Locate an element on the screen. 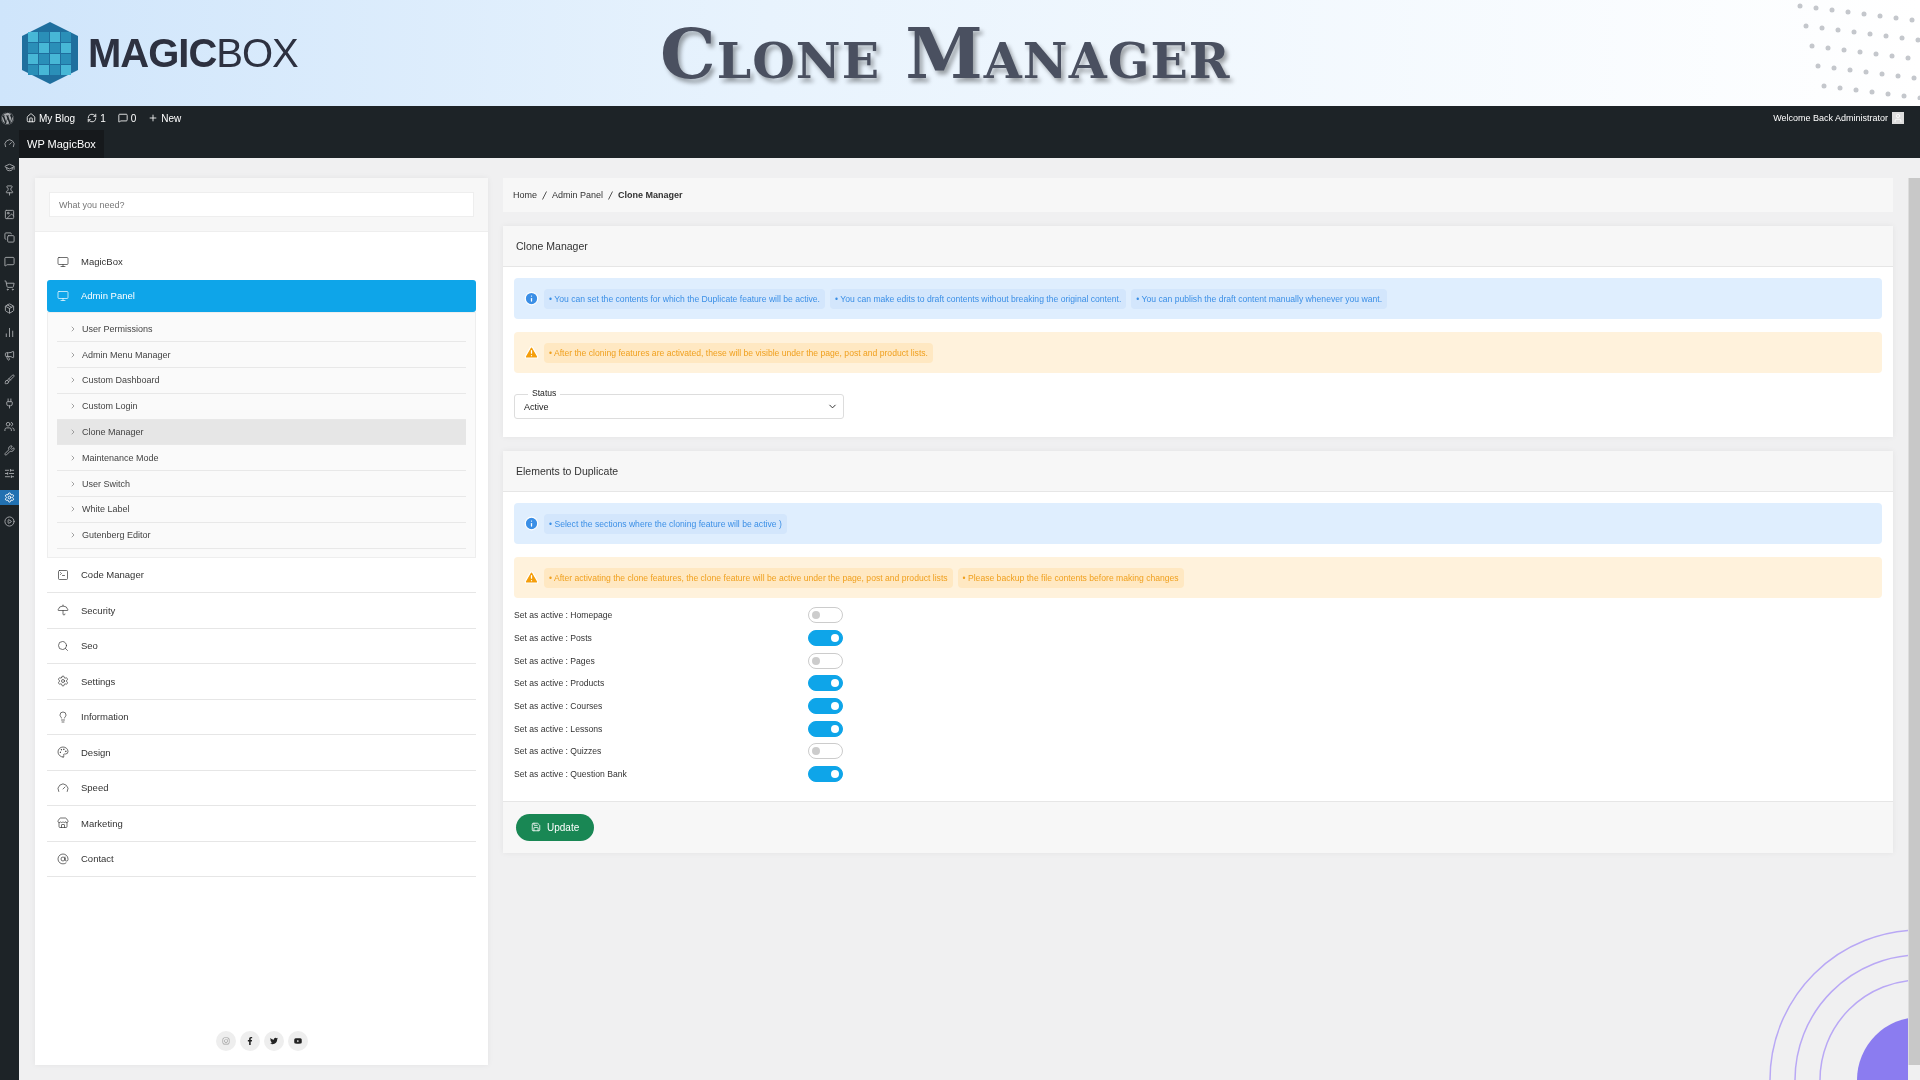 This screenshot has width=1920, height=1080. banner-title: Clone Manager is located at coordinates (945, 53).